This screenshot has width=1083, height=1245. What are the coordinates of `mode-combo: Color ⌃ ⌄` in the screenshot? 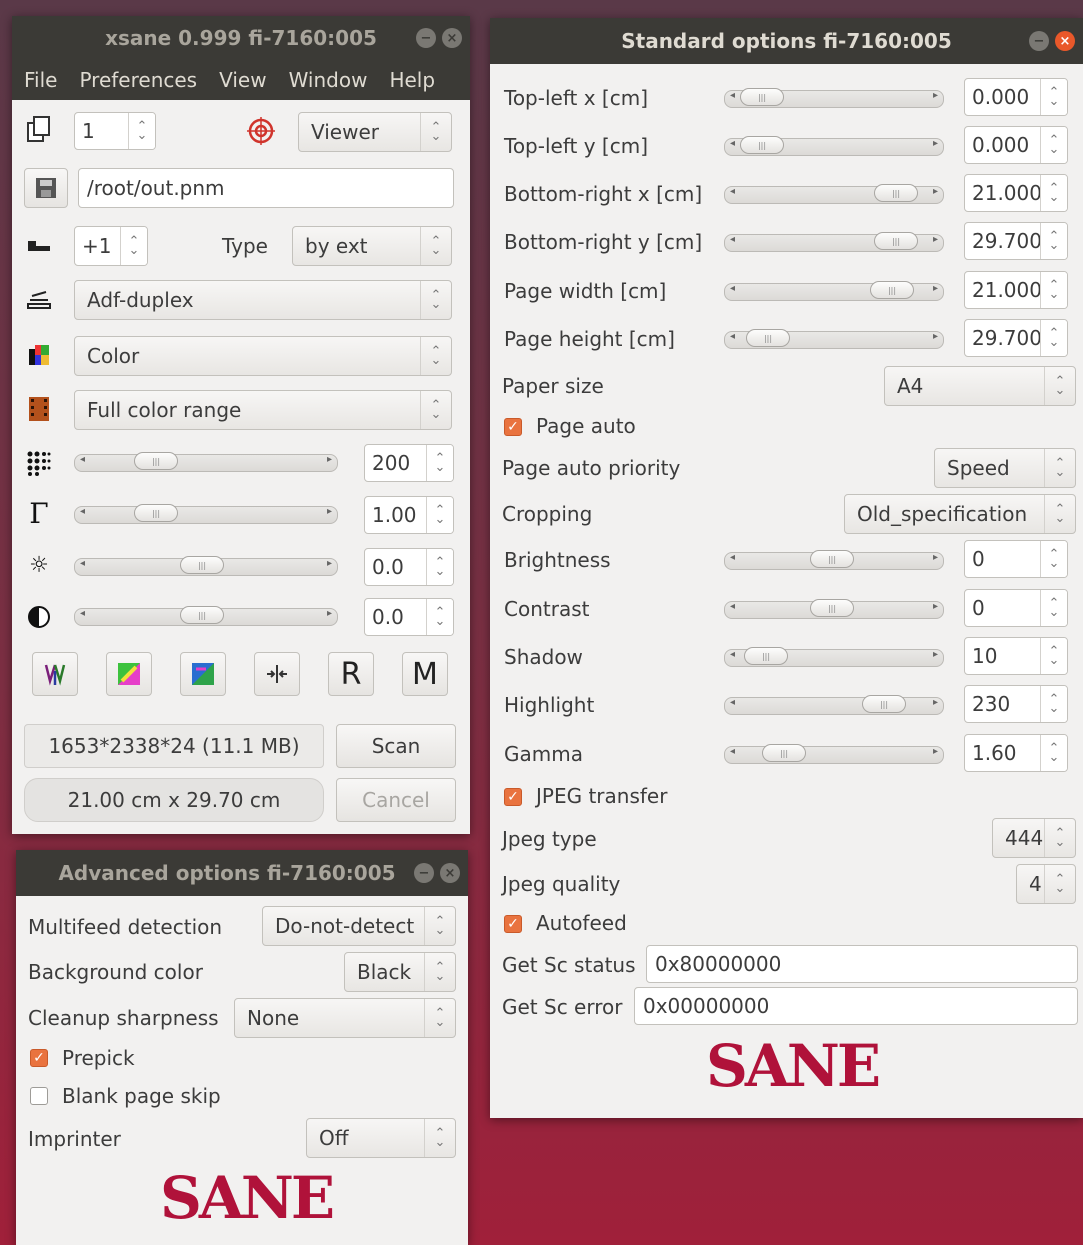 It's located at (263, 356).